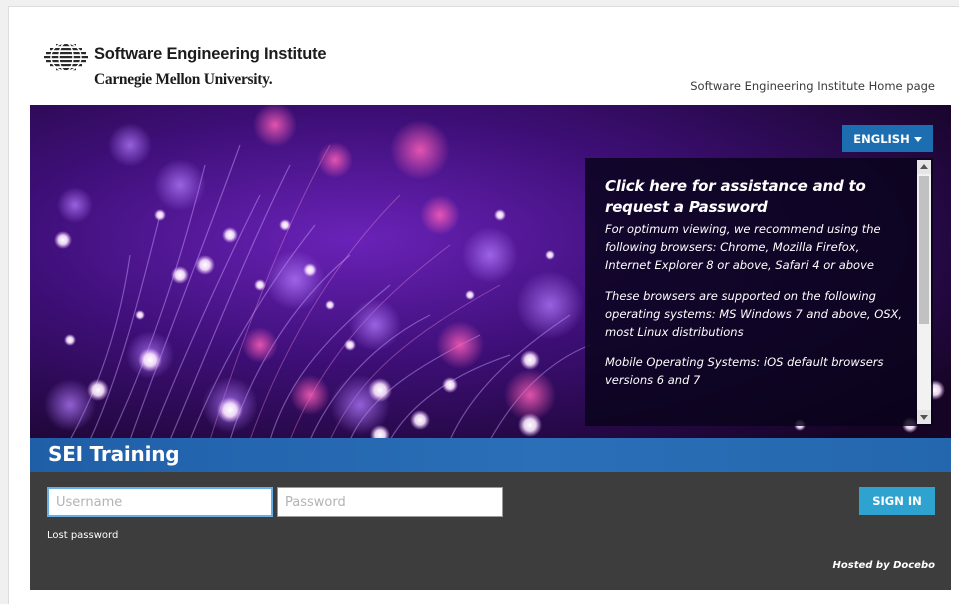 The image size is (959, 604). Describe the element at coordinates (490, 455) in the screenshot. I see `site-title-band: SEI Training` at that location.